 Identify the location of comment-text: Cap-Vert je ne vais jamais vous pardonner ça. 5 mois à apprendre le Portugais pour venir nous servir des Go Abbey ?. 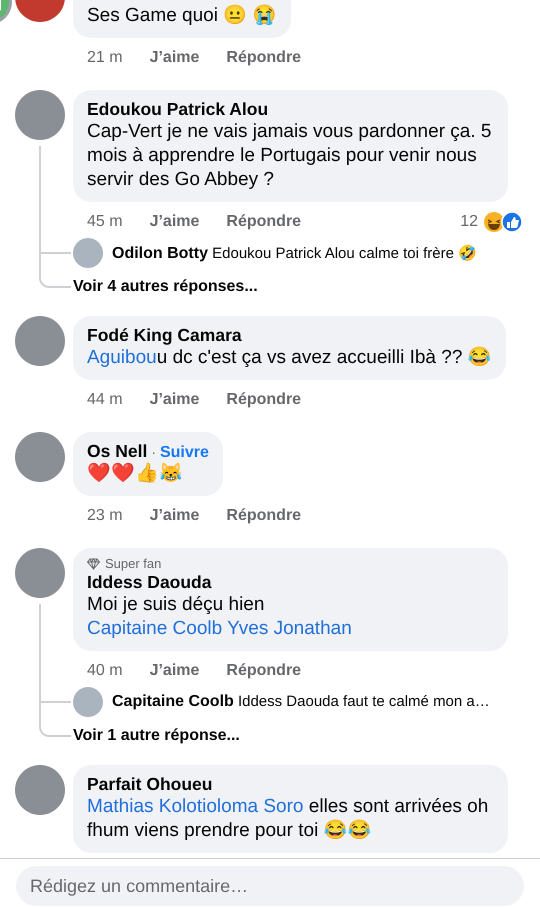
(289, 156).